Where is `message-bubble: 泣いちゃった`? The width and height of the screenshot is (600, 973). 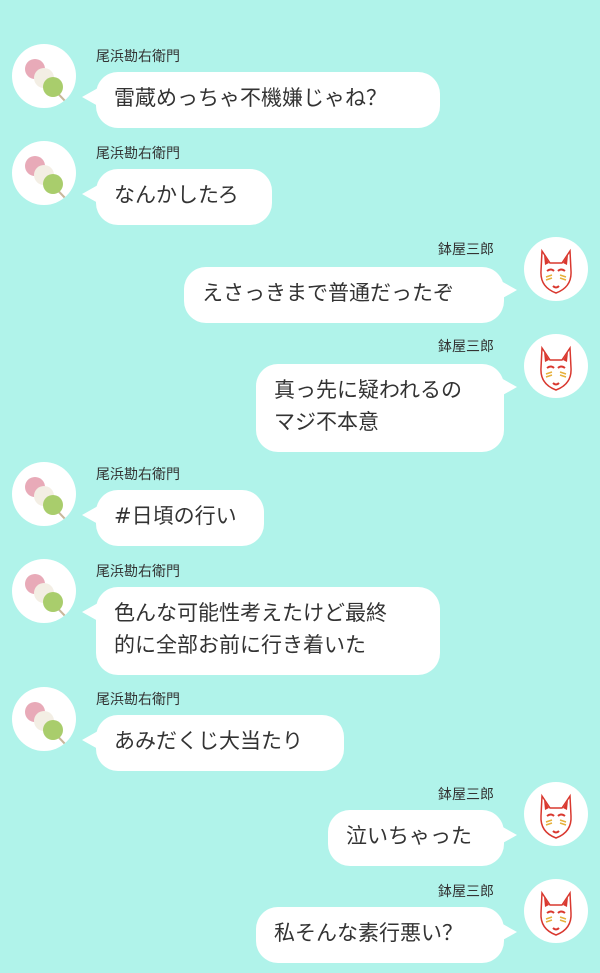
message-bubble: 泣いちゃった is located at coordinates (416, 838).